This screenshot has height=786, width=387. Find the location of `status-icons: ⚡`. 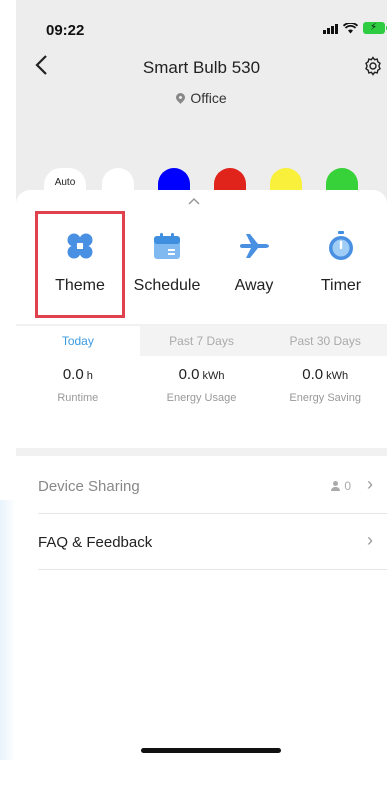

status-icons: ⚡ is located at coordinates (355, 28).